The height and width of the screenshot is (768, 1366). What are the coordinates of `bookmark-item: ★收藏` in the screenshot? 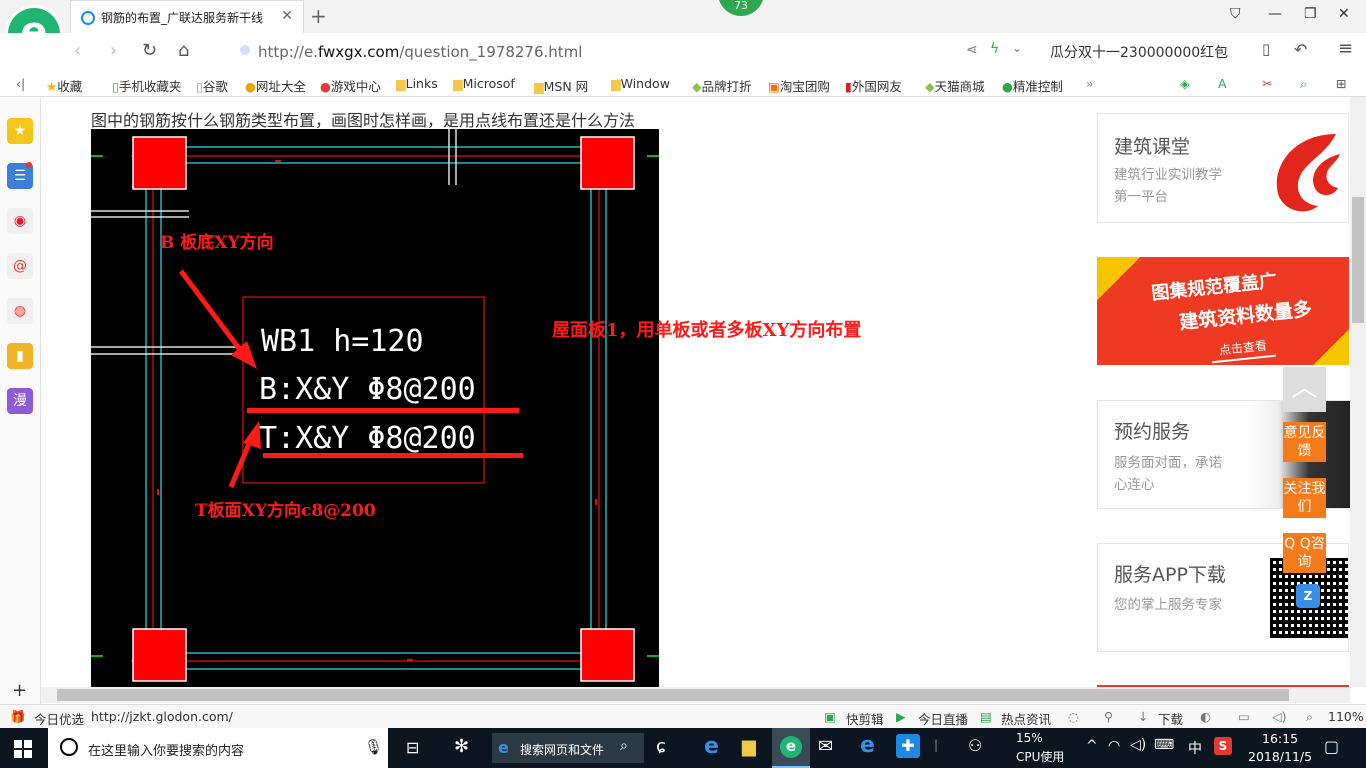 It's located at (64, 85).